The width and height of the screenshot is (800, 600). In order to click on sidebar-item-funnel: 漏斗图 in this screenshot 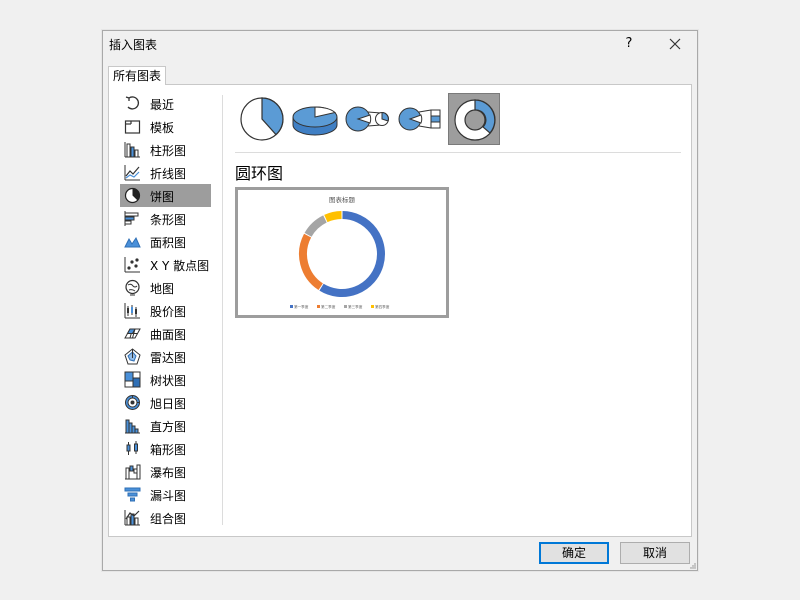, I will do `click(165, 494)`.